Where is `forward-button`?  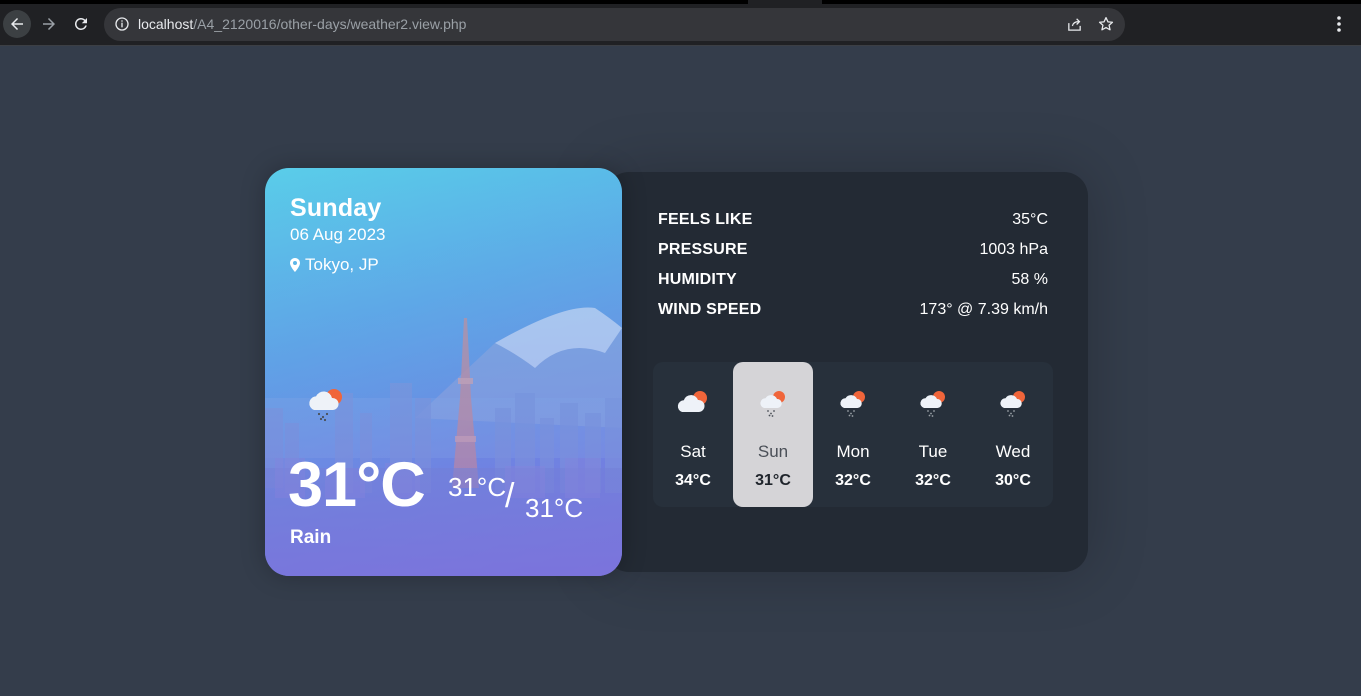 forward-button is located at coordinates (49, 24).